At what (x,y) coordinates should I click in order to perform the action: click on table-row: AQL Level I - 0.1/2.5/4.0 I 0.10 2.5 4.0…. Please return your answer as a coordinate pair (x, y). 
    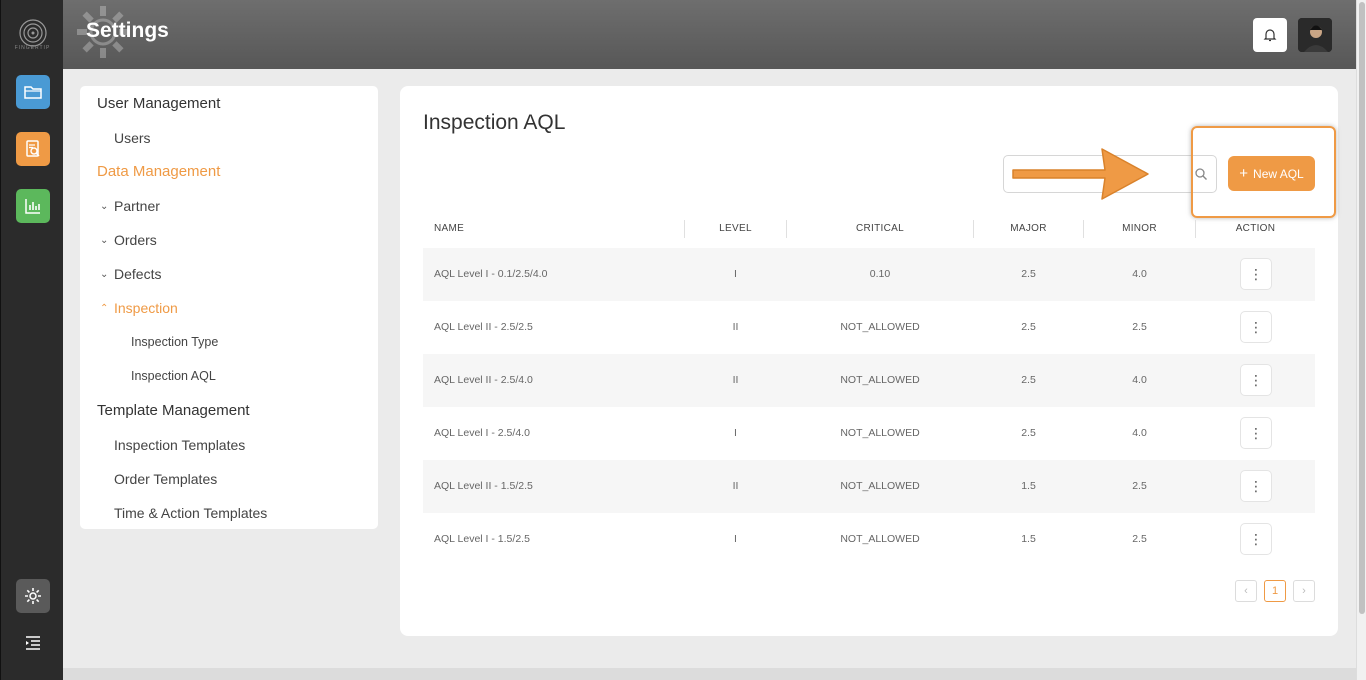
    Looking at the image, I should click on (869, 274).